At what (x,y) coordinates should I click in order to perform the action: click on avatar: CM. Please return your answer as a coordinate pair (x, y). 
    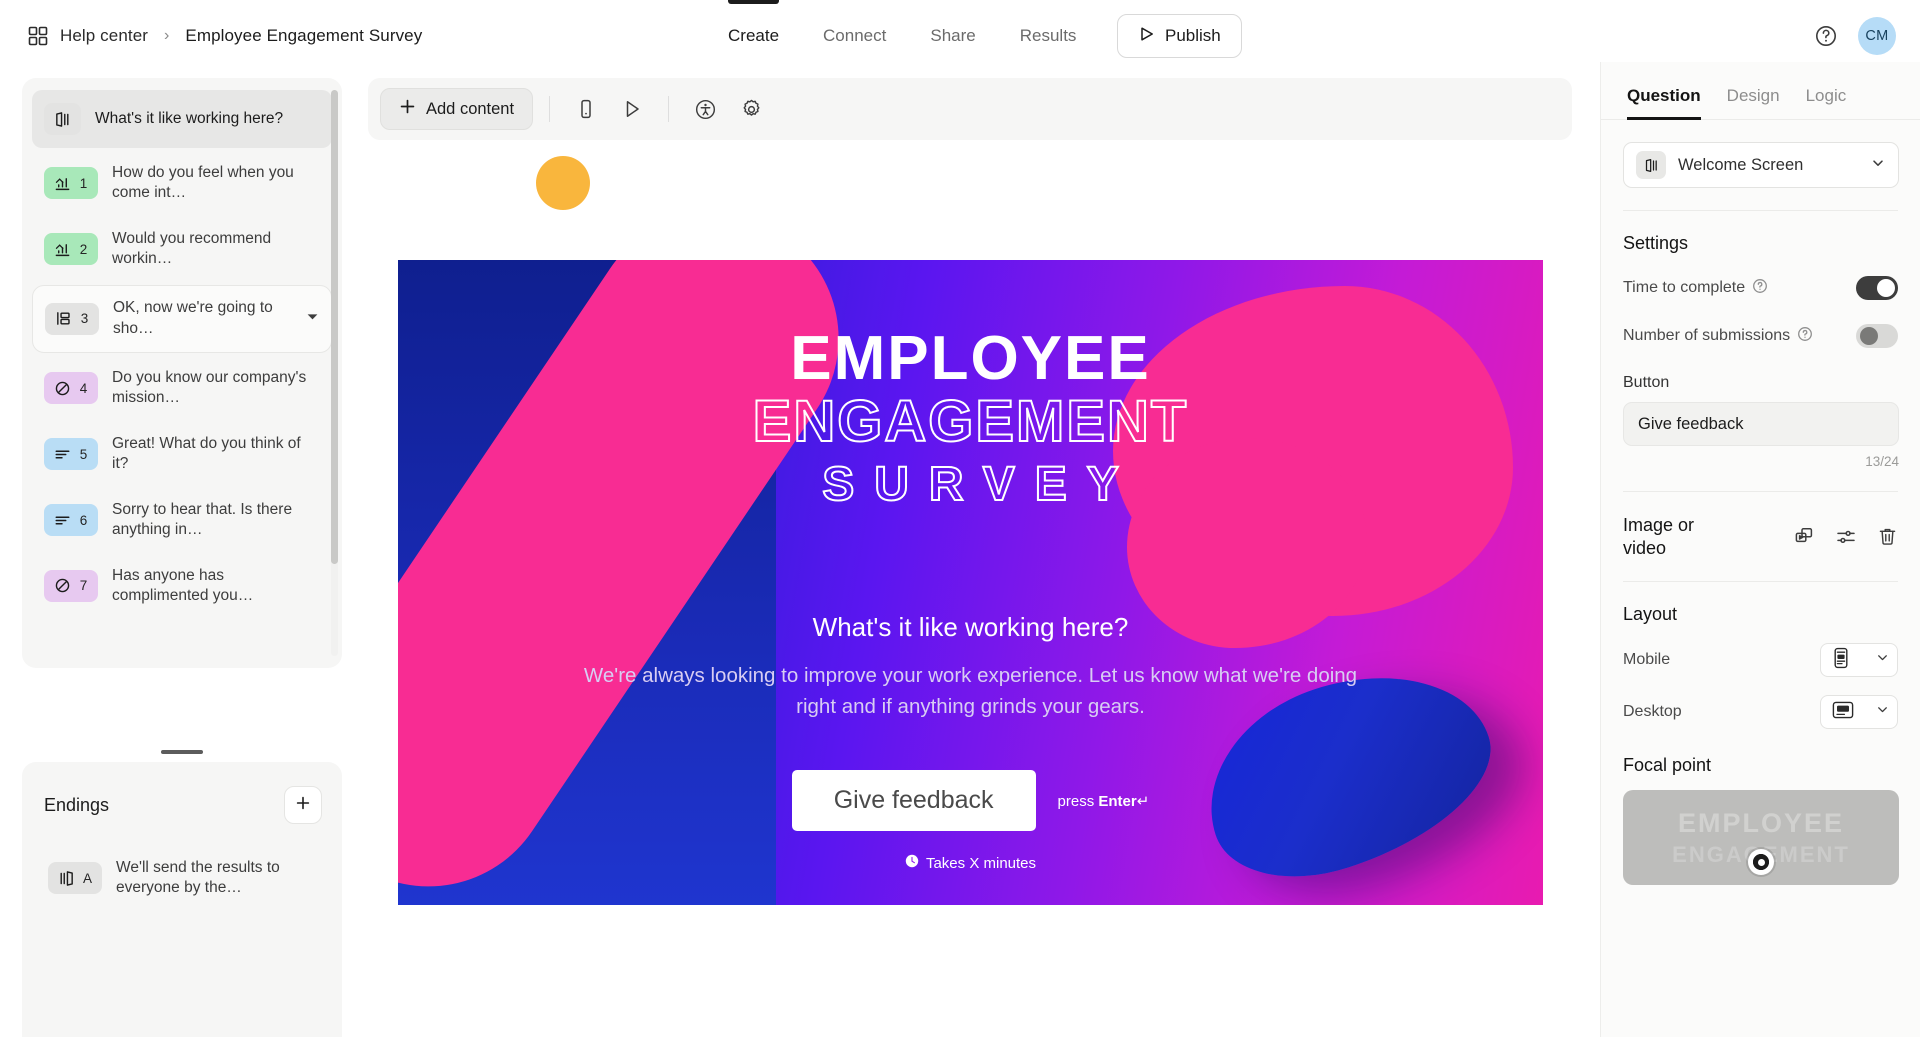
    Looking at the image, I should click on (1877, 36).